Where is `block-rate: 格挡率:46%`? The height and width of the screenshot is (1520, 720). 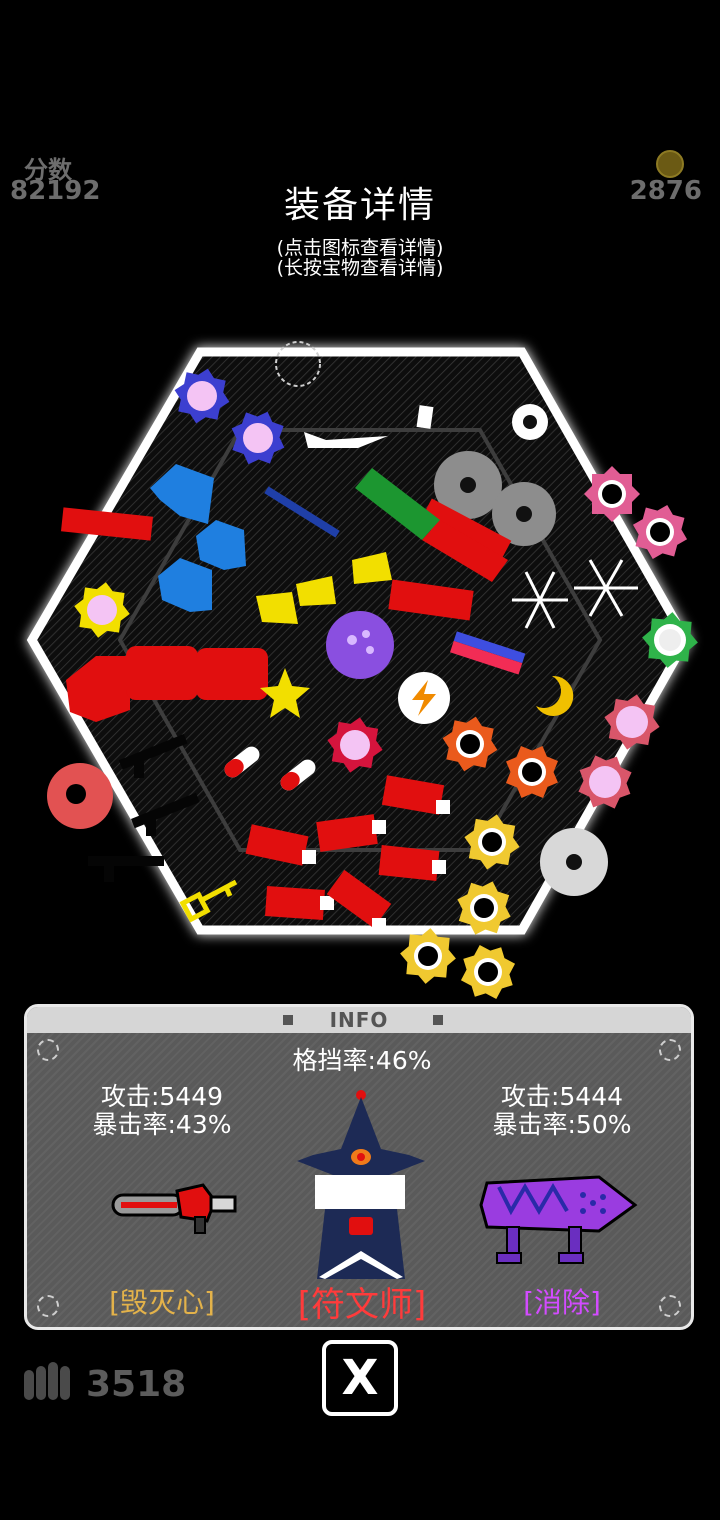 block-rate: 格挡率:46% is located at coordinates (362, 1060).